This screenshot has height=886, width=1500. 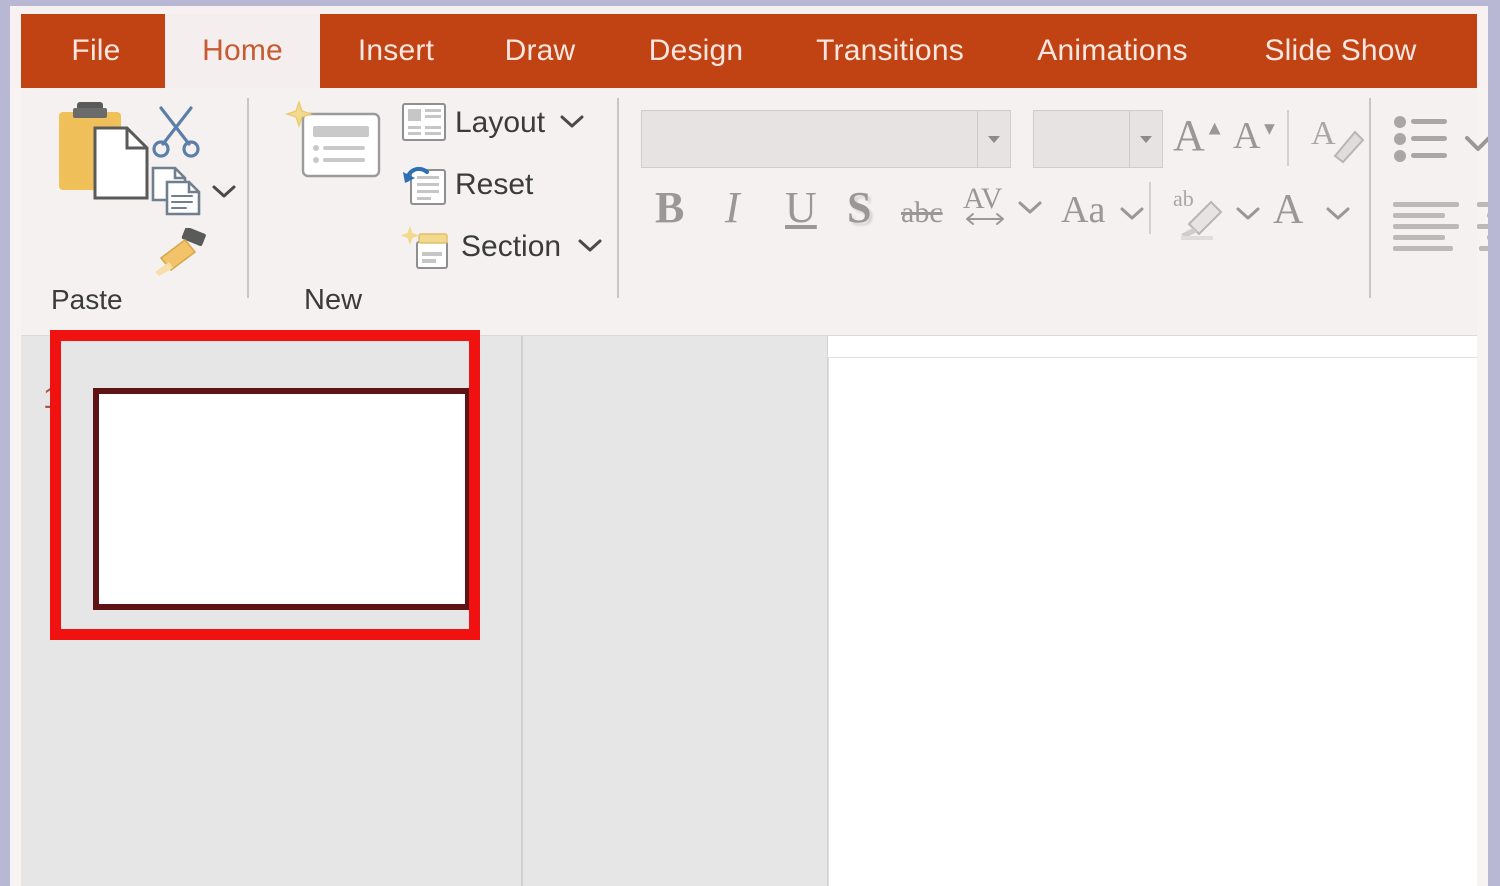 I want to click on underline-button: U, so click(x=801, y=207).